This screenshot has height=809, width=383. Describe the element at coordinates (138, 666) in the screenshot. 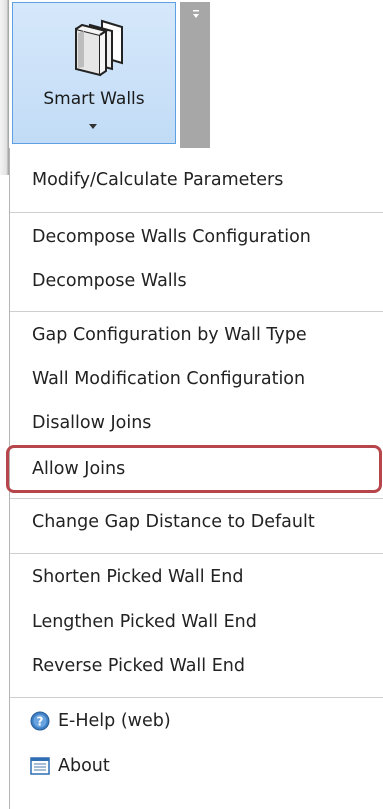

I see `menu-item-label: Reverse Picked Wall End` at that location.